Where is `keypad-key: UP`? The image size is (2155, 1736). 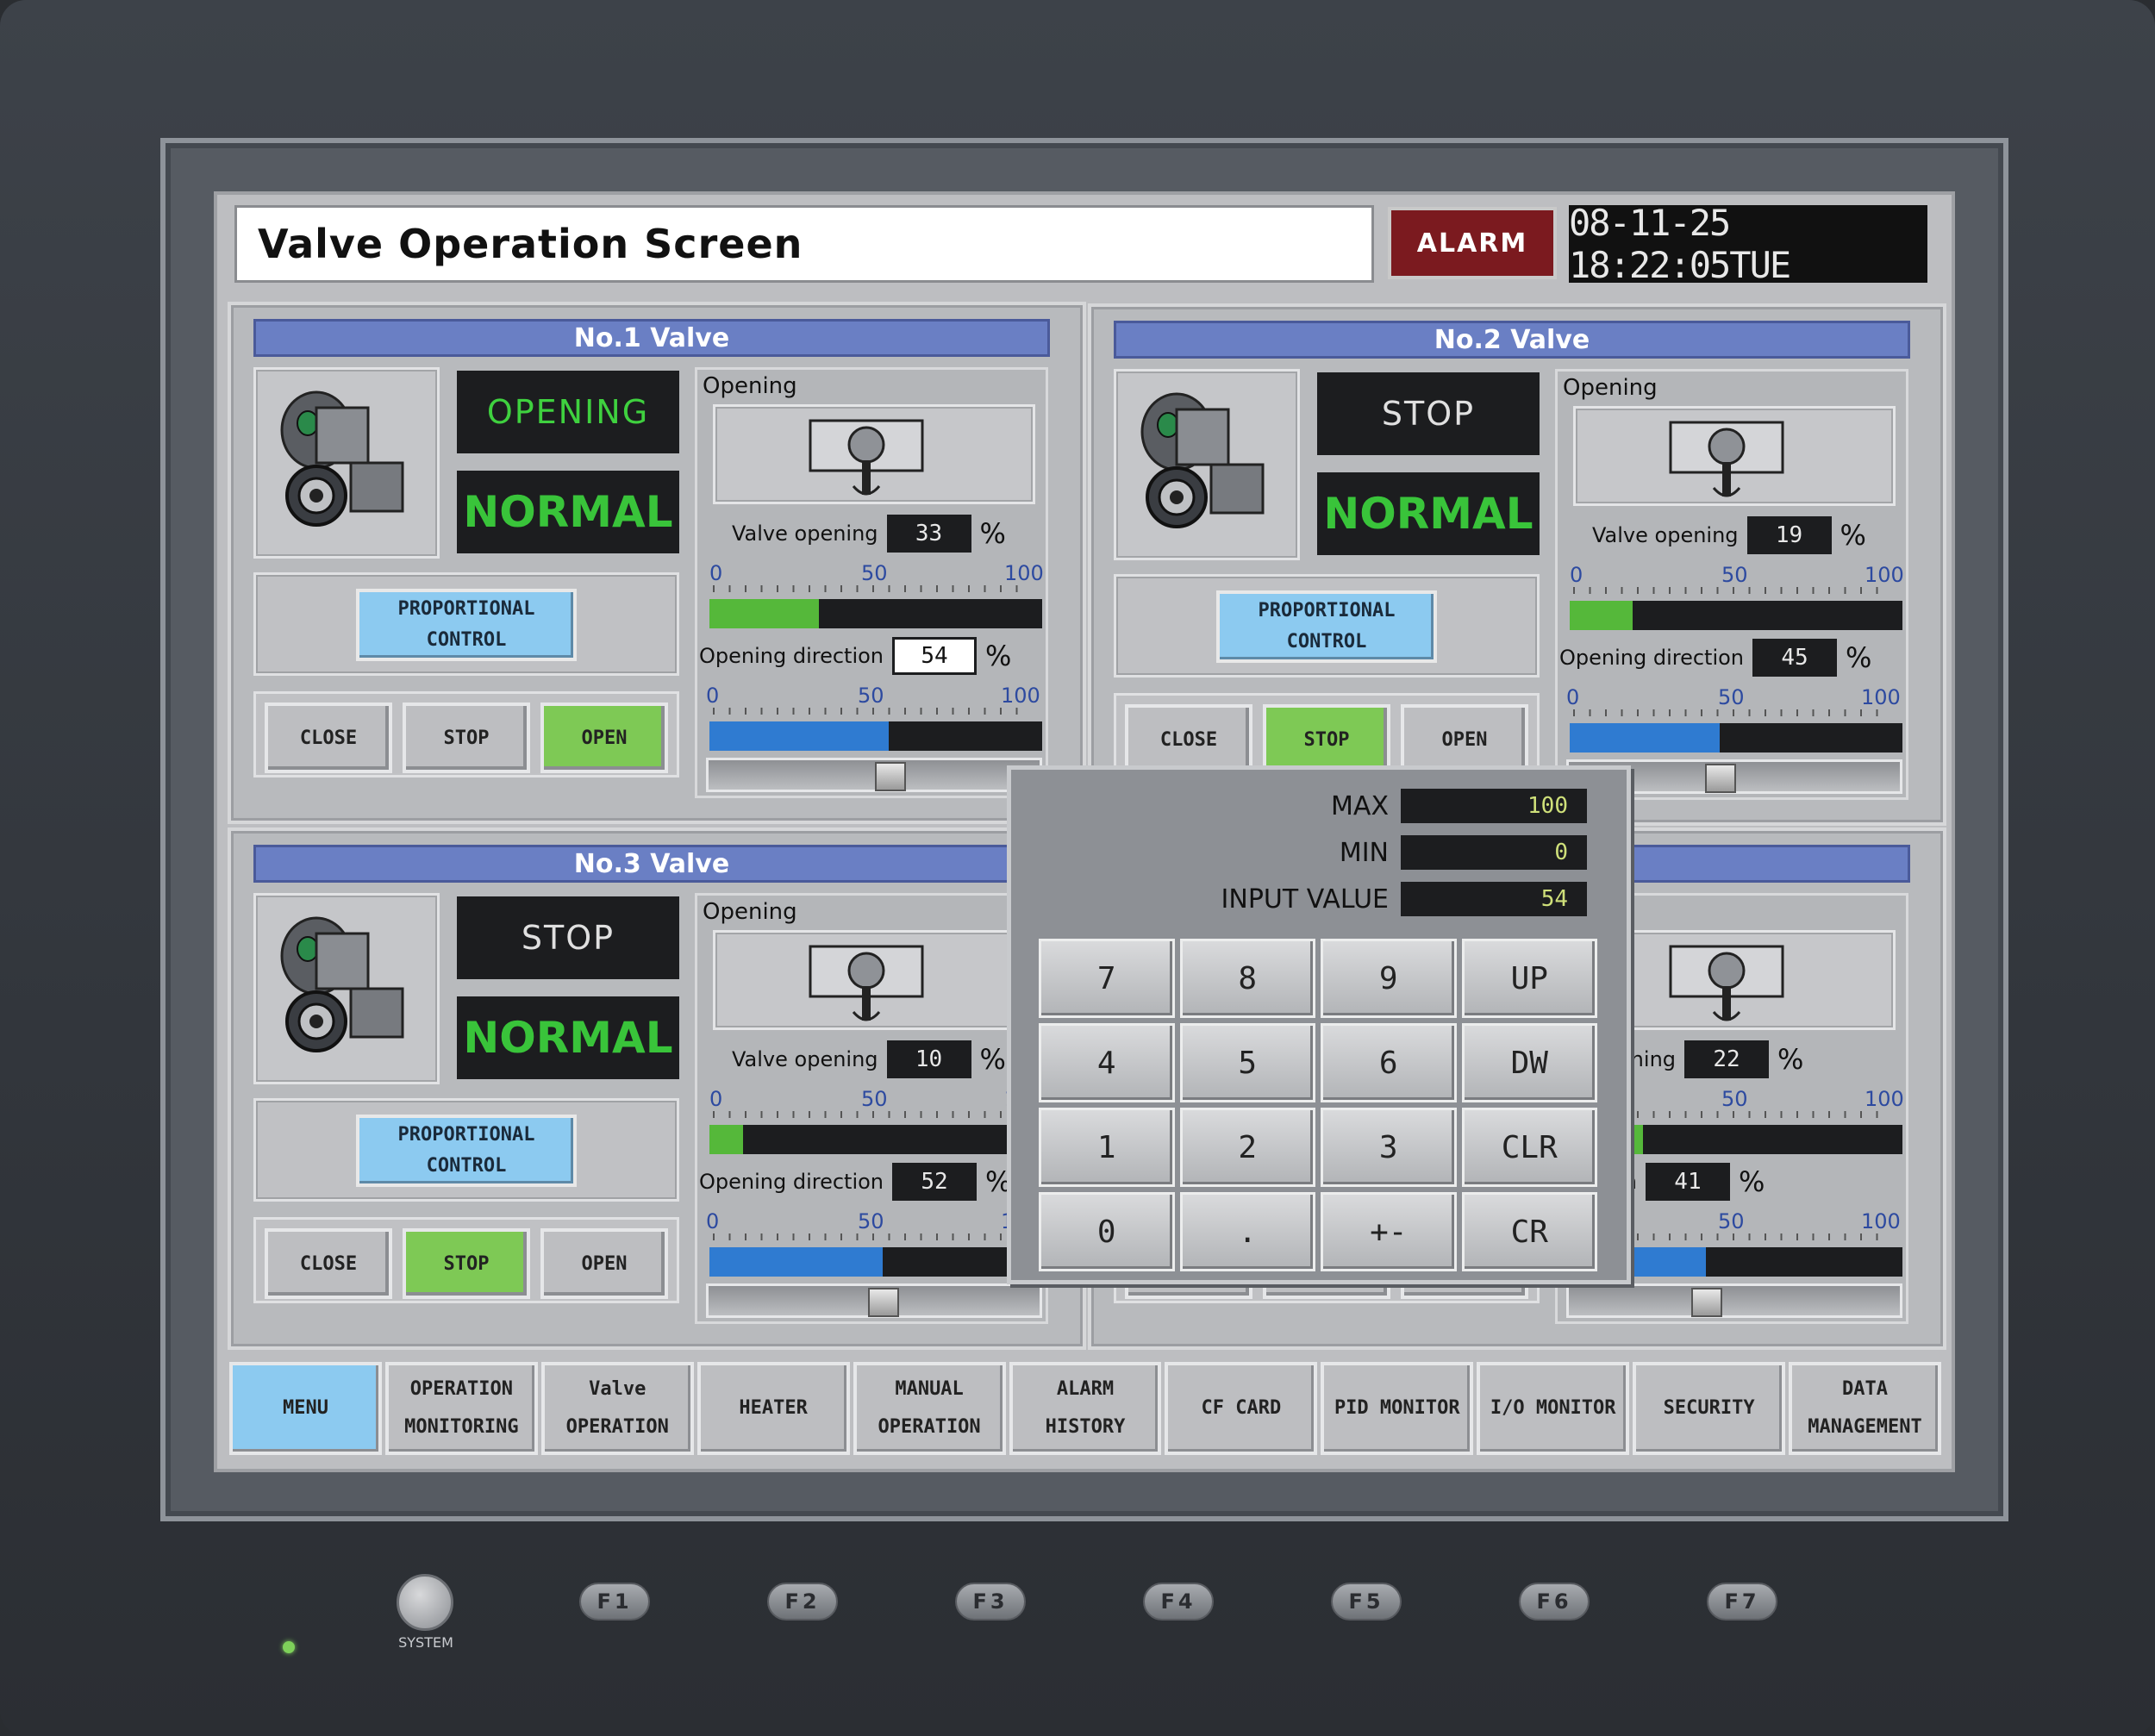 keypad-key: UP is located at coordinates (1529, 978).